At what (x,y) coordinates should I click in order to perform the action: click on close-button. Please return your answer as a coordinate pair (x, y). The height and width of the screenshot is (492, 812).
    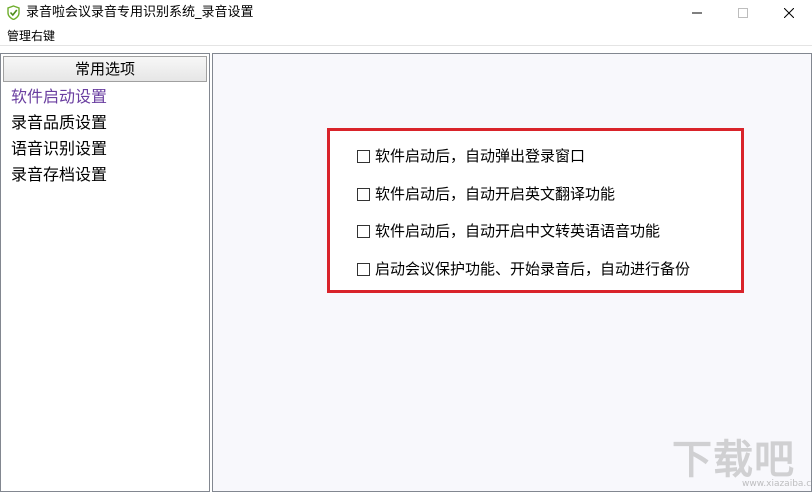
    Looking at the image, I should click on (789, 13).